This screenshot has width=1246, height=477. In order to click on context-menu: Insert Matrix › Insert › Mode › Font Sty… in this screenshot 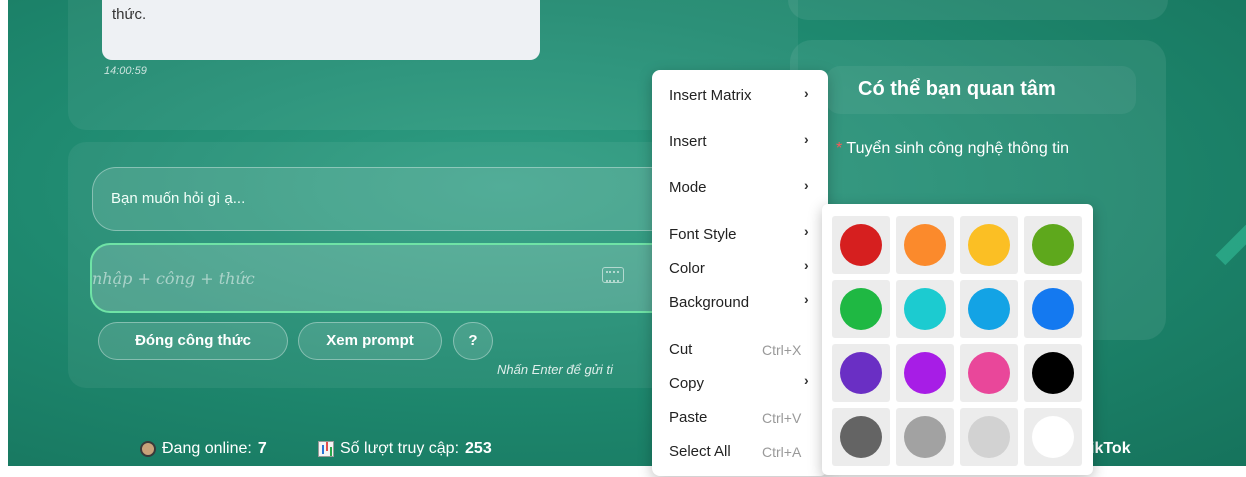, I will do `click(740, 273)`.